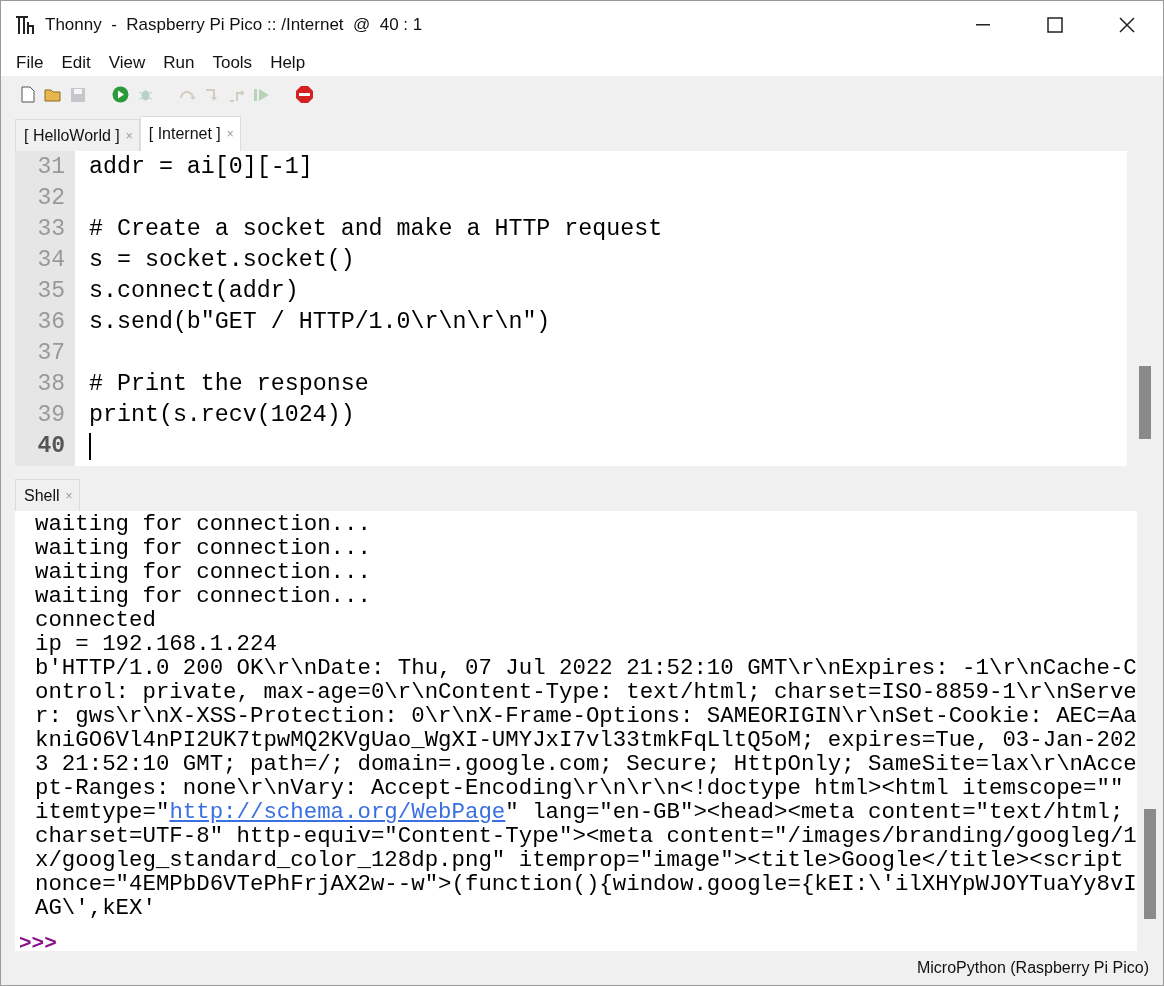  I want to click on menu-item: Help, so click(288, 62).